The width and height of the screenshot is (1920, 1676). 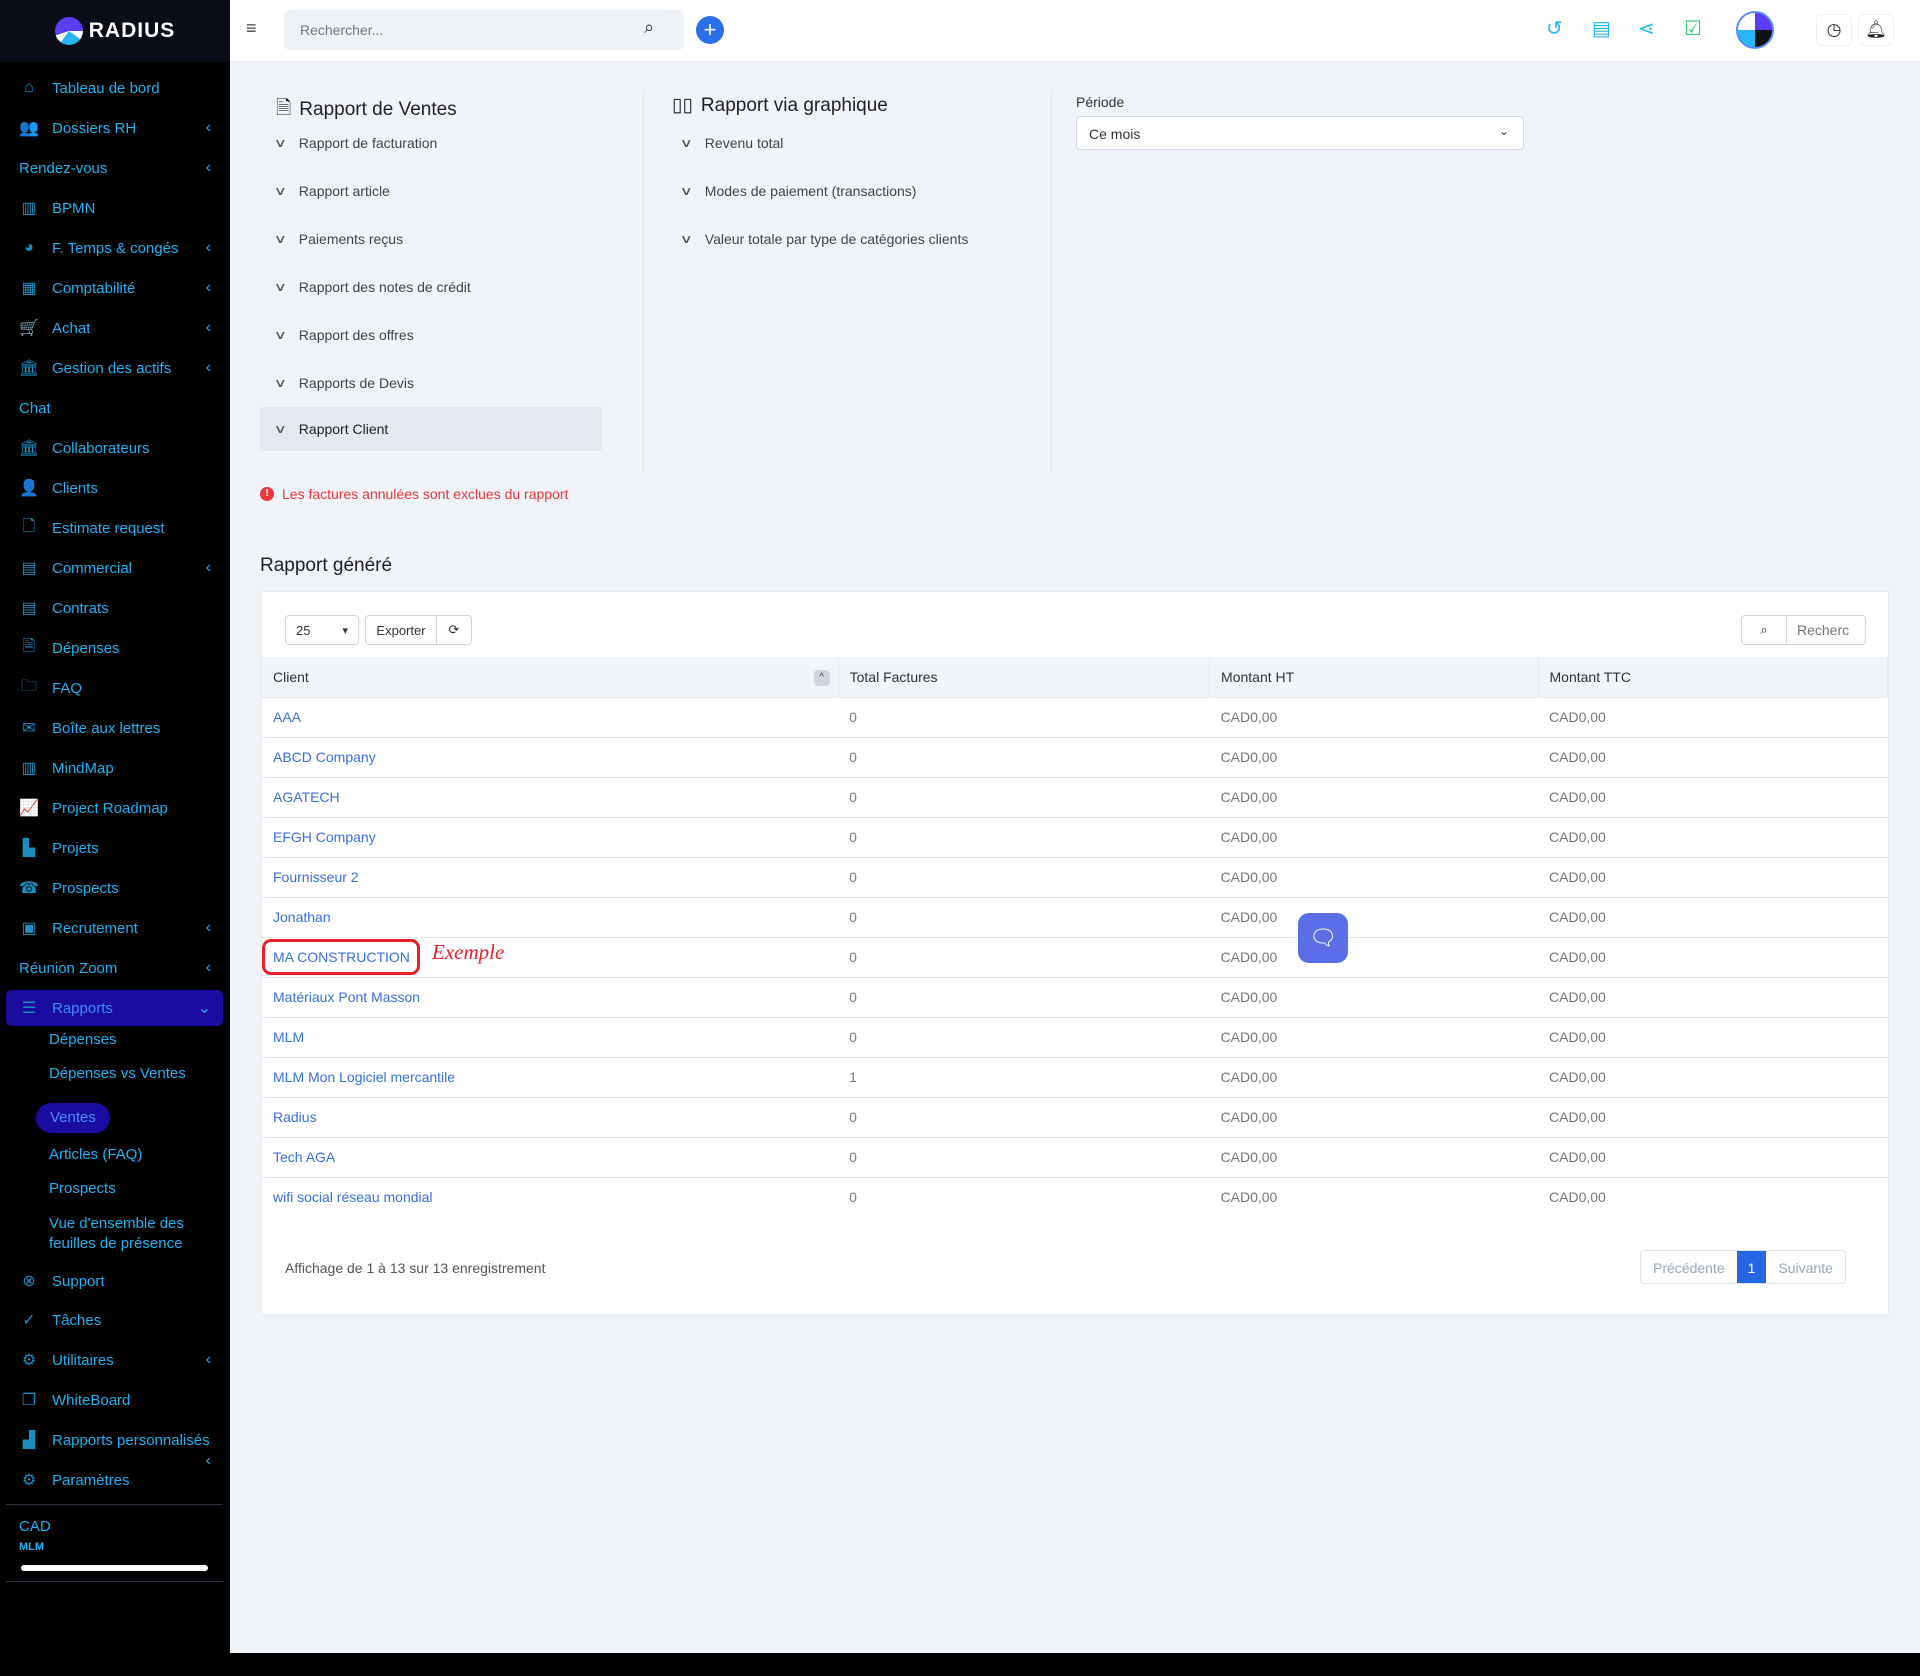 I want to click on sidebar-subitem-vue-d-ensemble-des-feuilles-de-presence: Vue d'ensemble des feuilles de présence, so click(x=124, y=1234).